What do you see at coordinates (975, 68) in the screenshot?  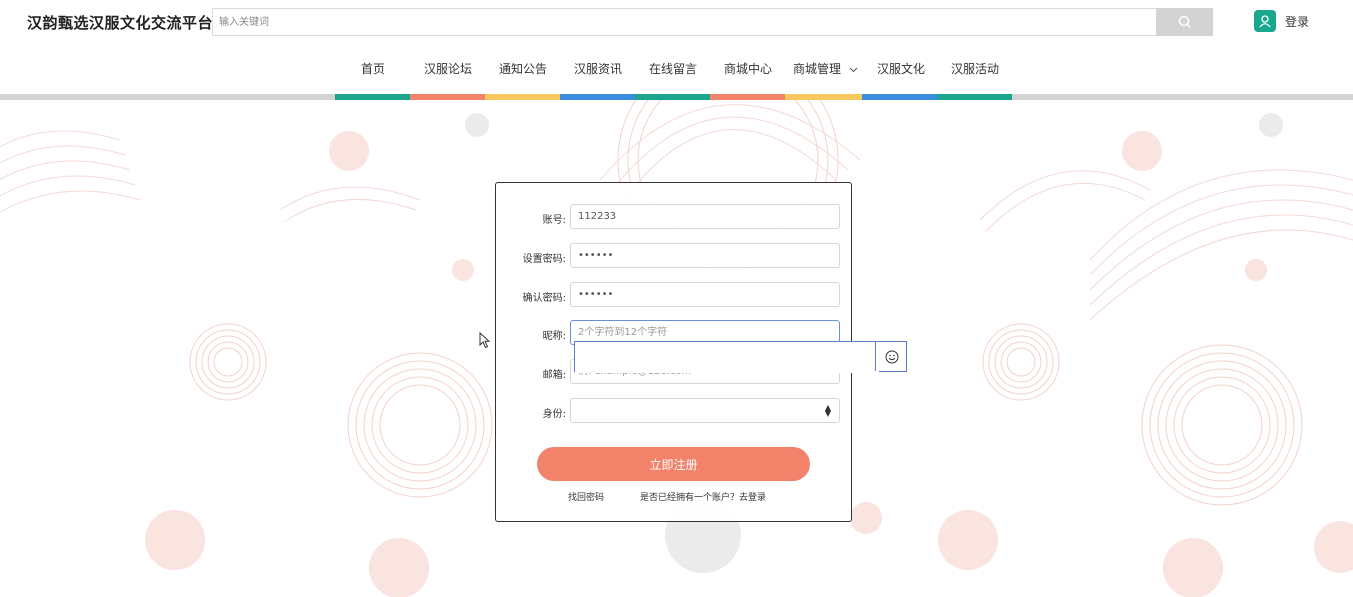 I see `nav-item-activities: 汉服活动` at bounding box center [975, 68].